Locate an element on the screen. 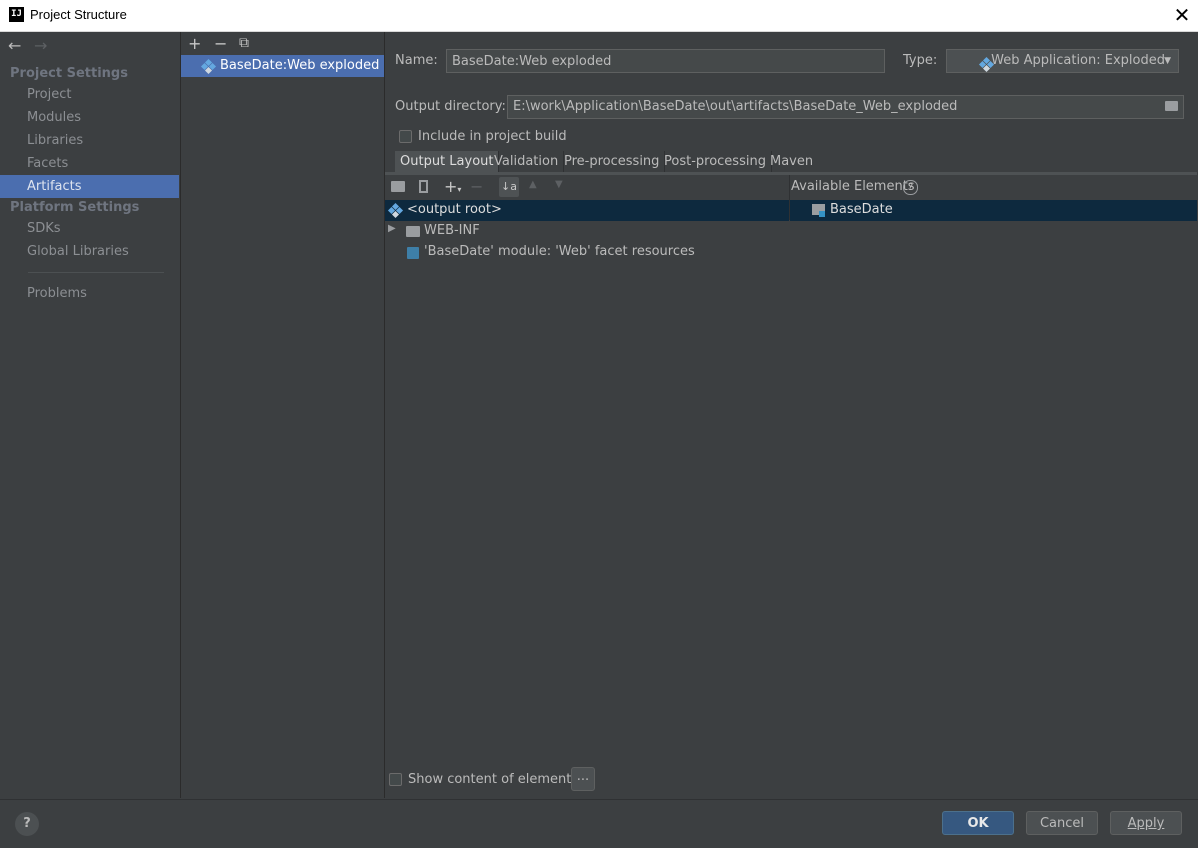  dialog-footer is located at coordinates (599, 823).